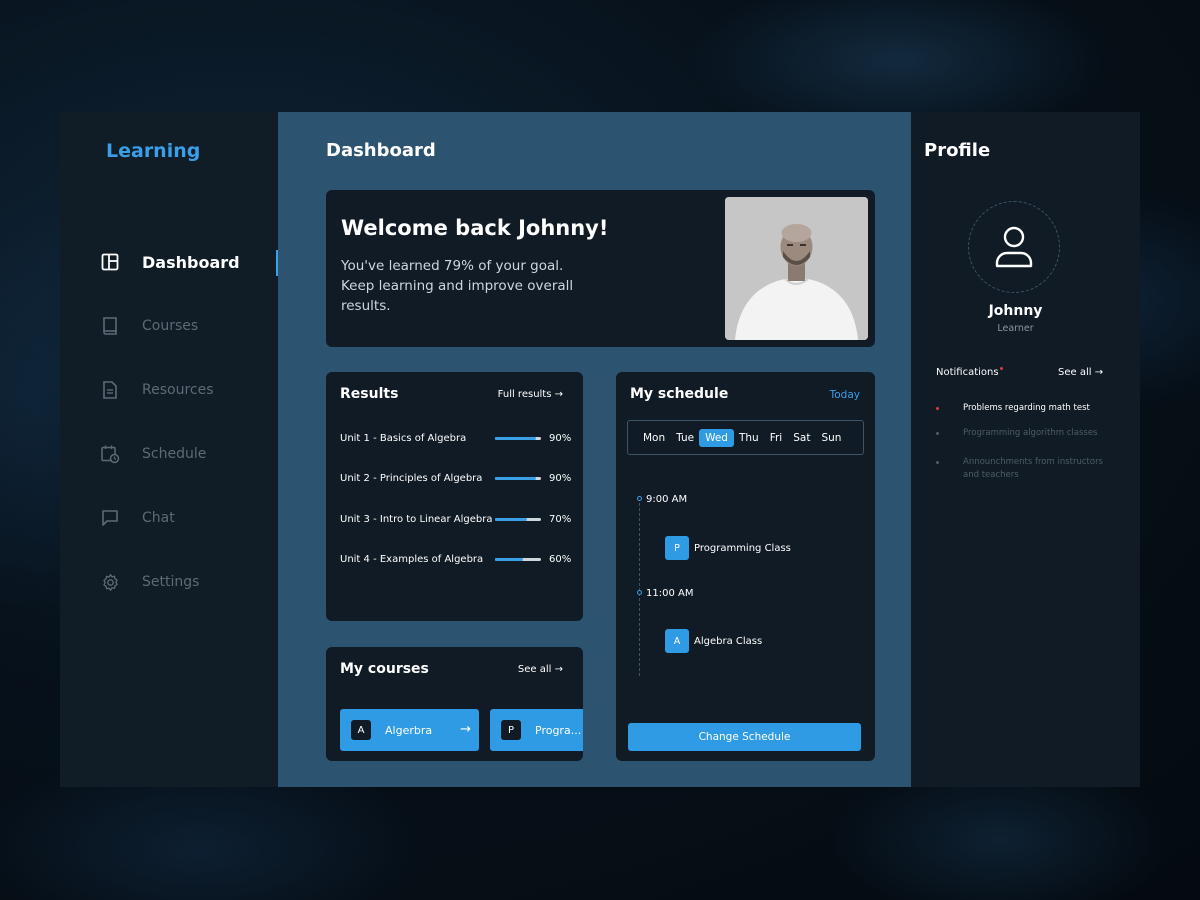 Image resolution: width=1200 pixels, height=900 pixels. Describe the element at coordinates (654, 438) in the screenshot. I see `day-mon: Mon` at that location.